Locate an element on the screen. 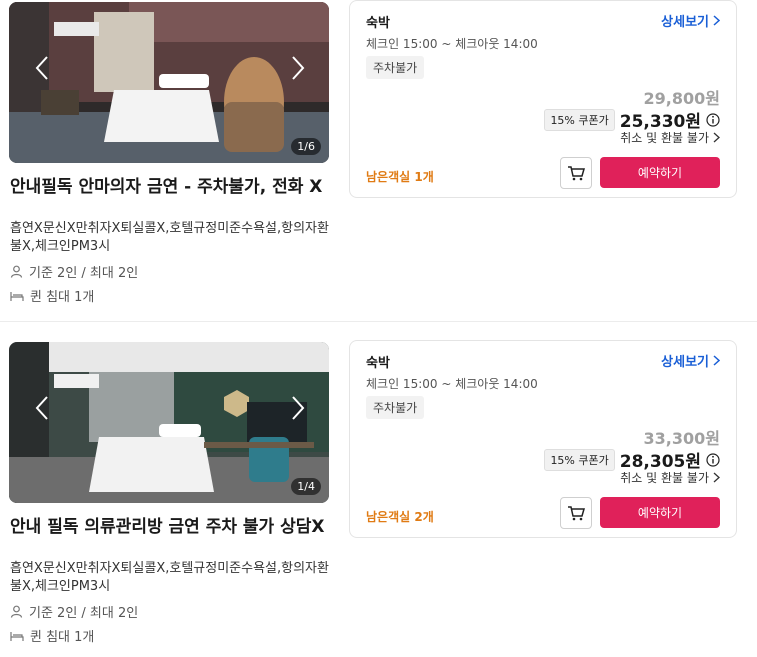 The height and width of the screenshot is (657, 757). original-price: 33,300원 is located at coordinates (681, 438).